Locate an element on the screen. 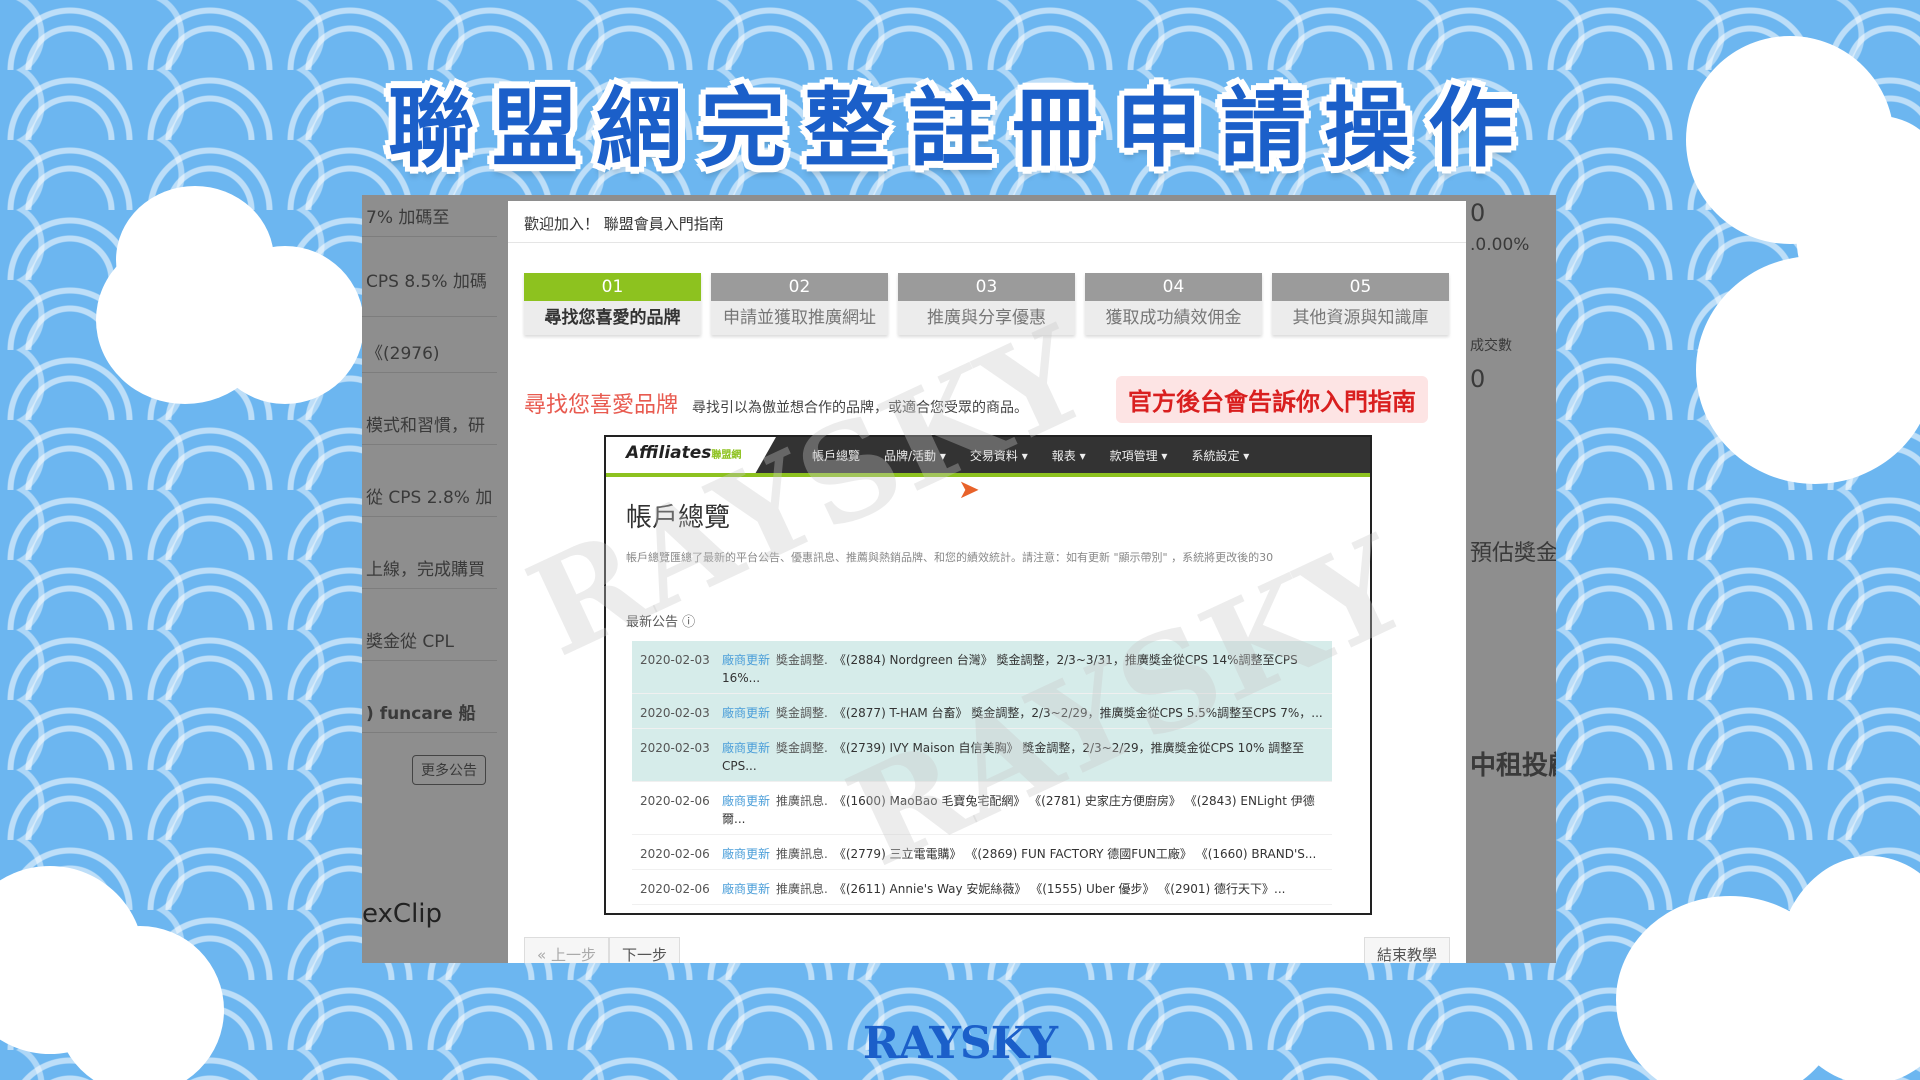 The height and width of the screenshot is (1080, 1920). background-stat: 成交數 is located at coordinates (1491, 346).